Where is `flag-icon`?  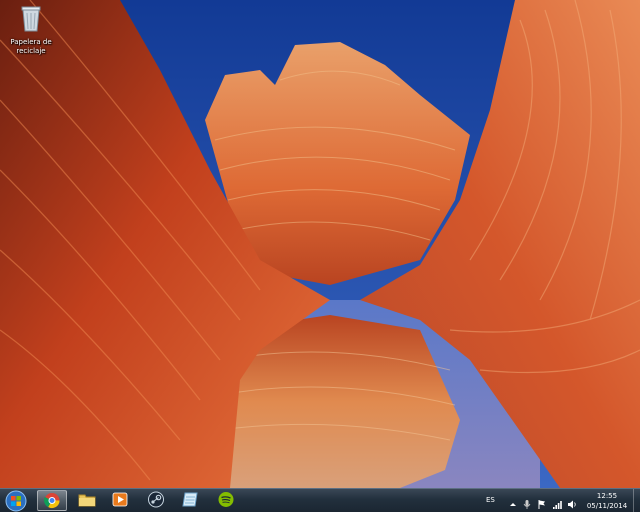
flag-icon is located at coordinates (541, 504).